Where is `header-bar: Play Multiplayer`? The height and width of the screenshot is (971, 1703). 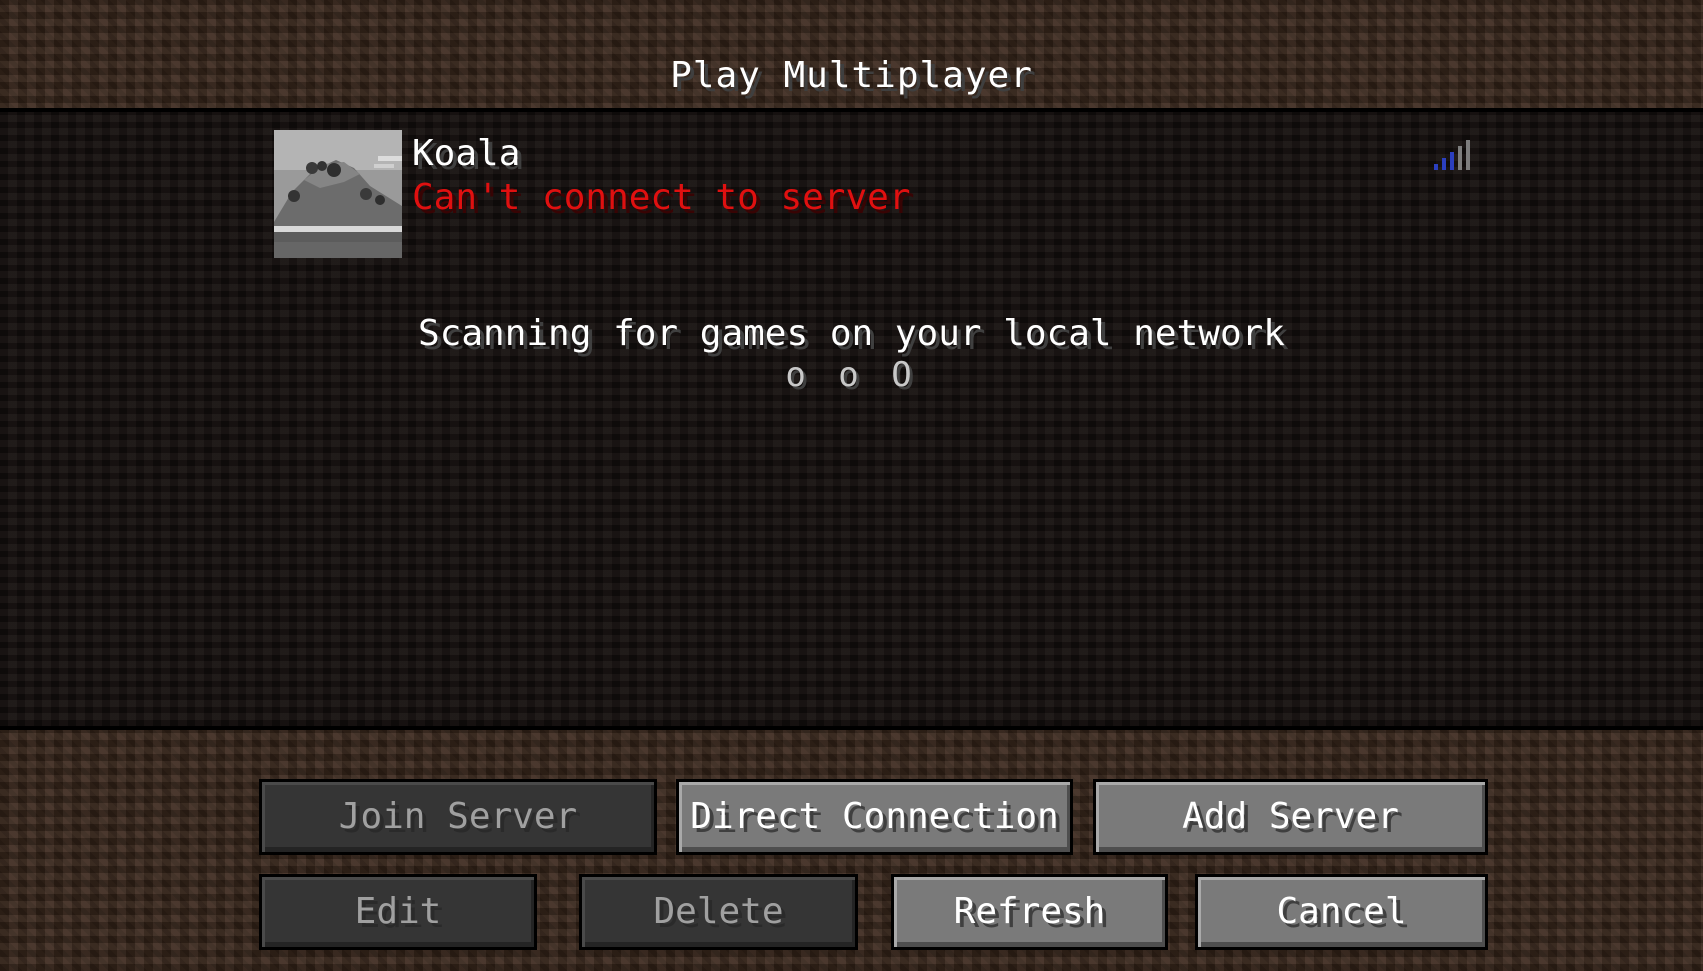
header-bar: Play Multiplayer is located at coordinates (851, 54).